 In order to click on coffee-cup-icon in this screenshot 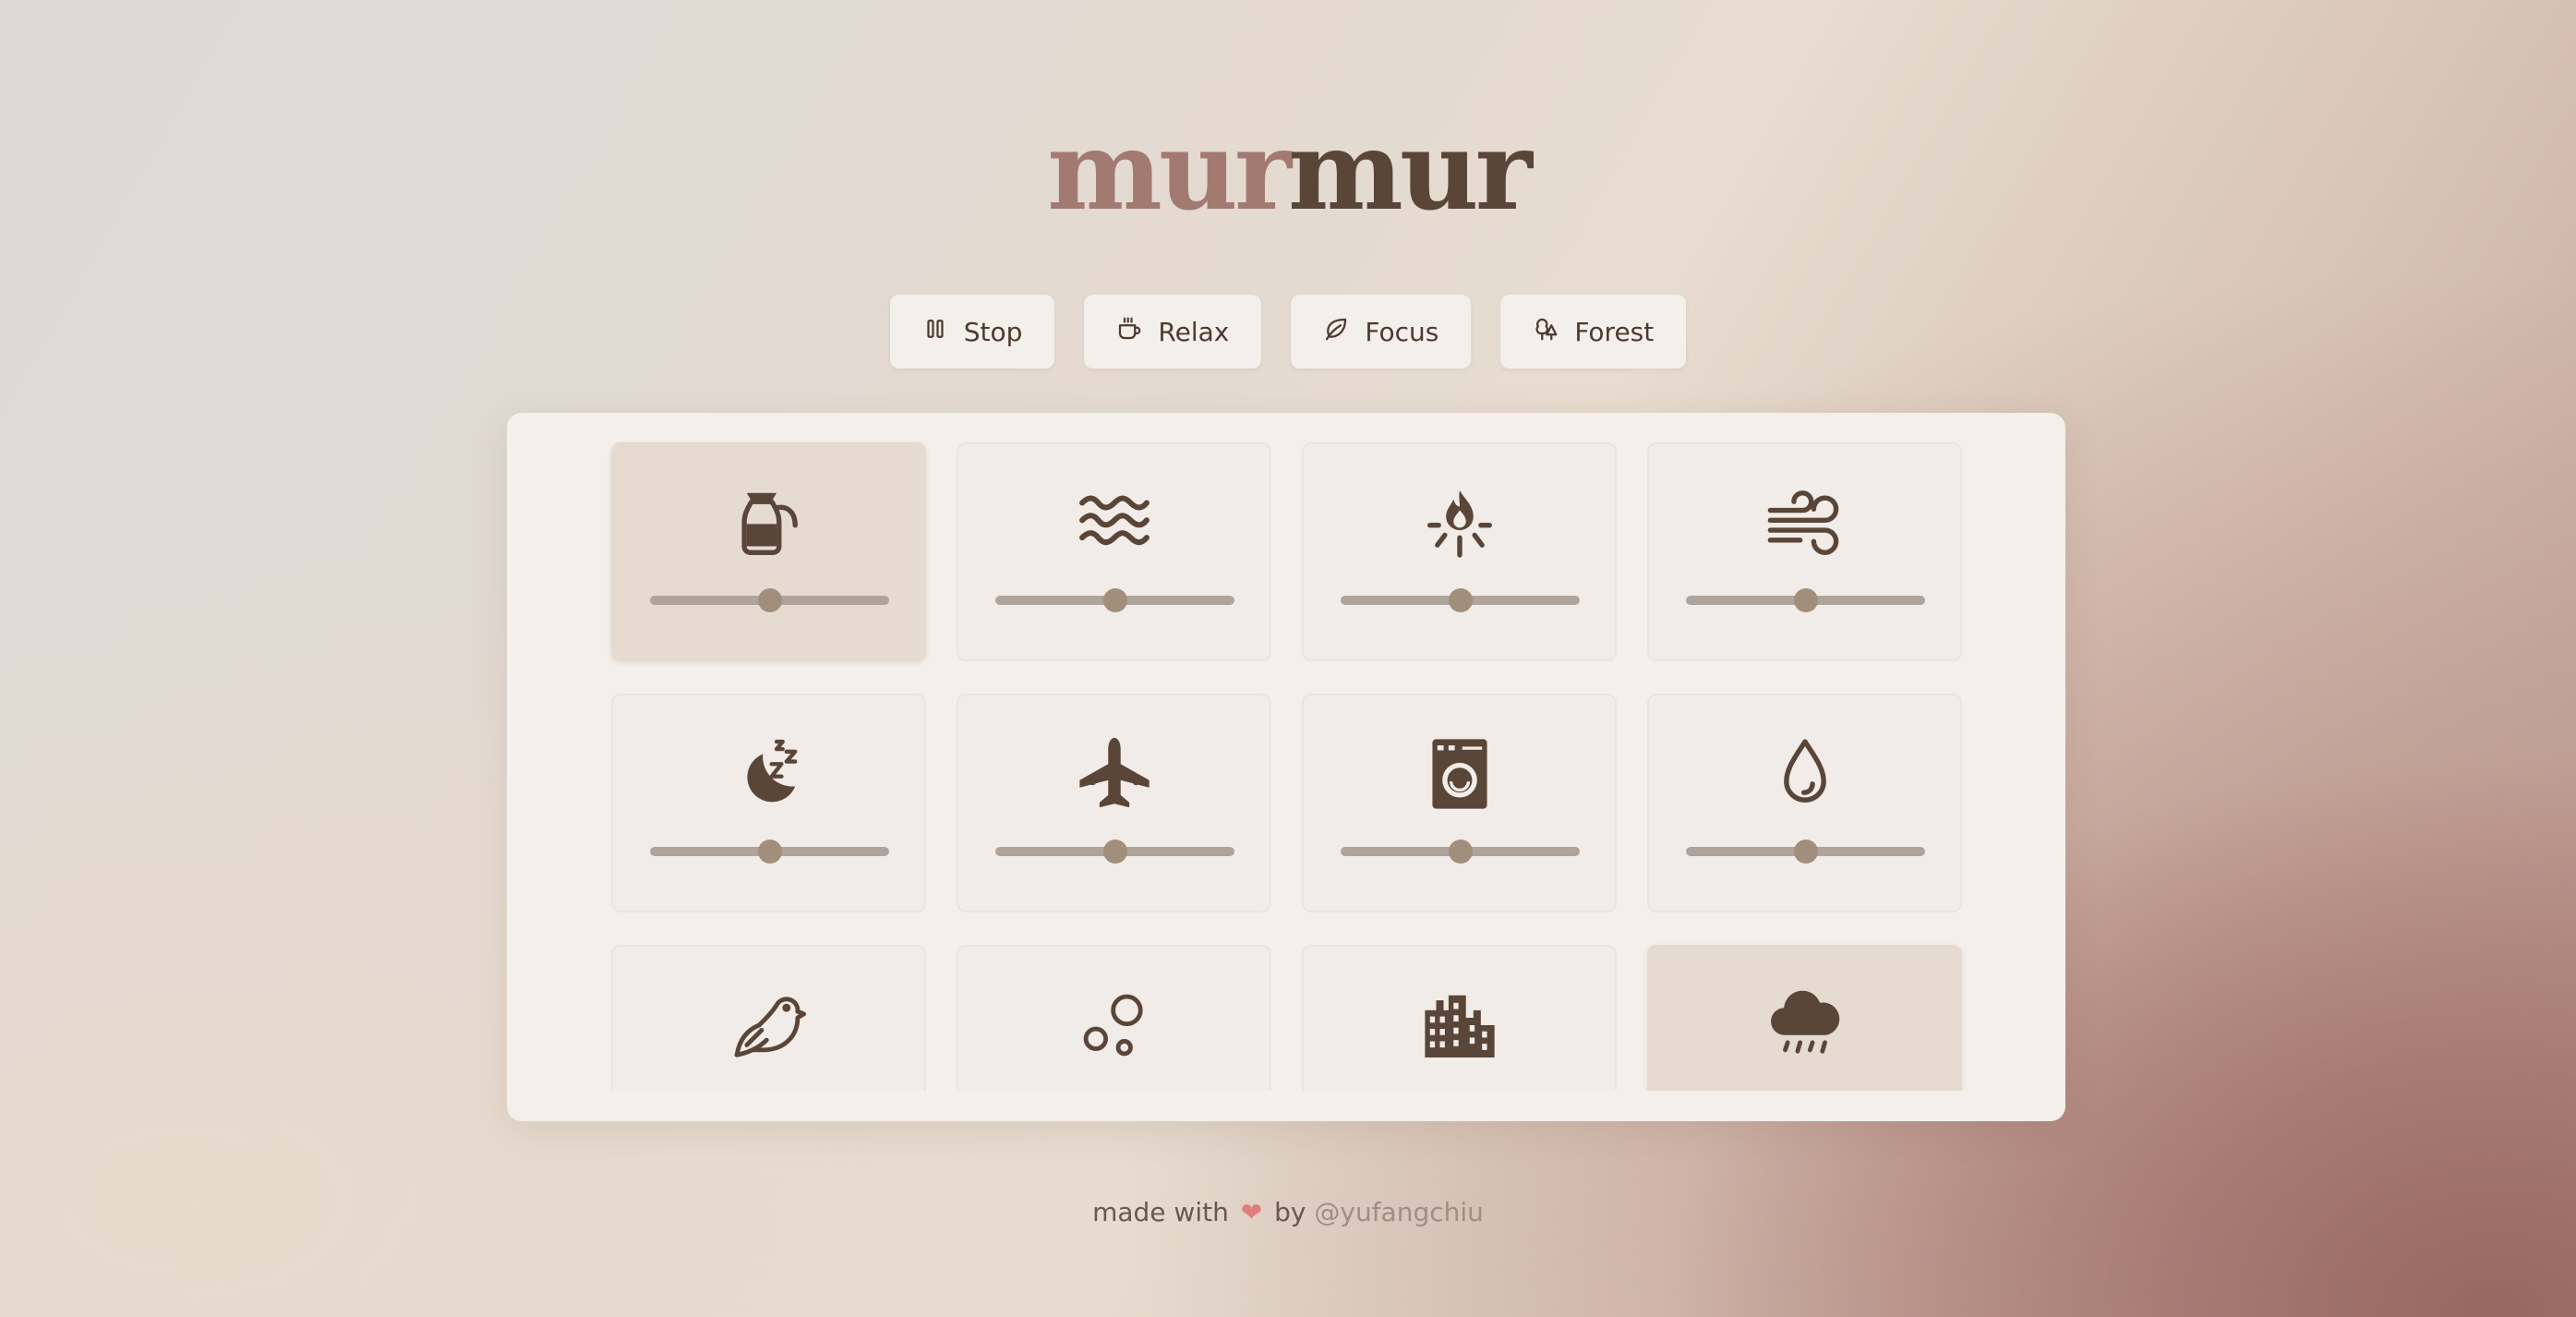, I will do `click(1136, 332)`.